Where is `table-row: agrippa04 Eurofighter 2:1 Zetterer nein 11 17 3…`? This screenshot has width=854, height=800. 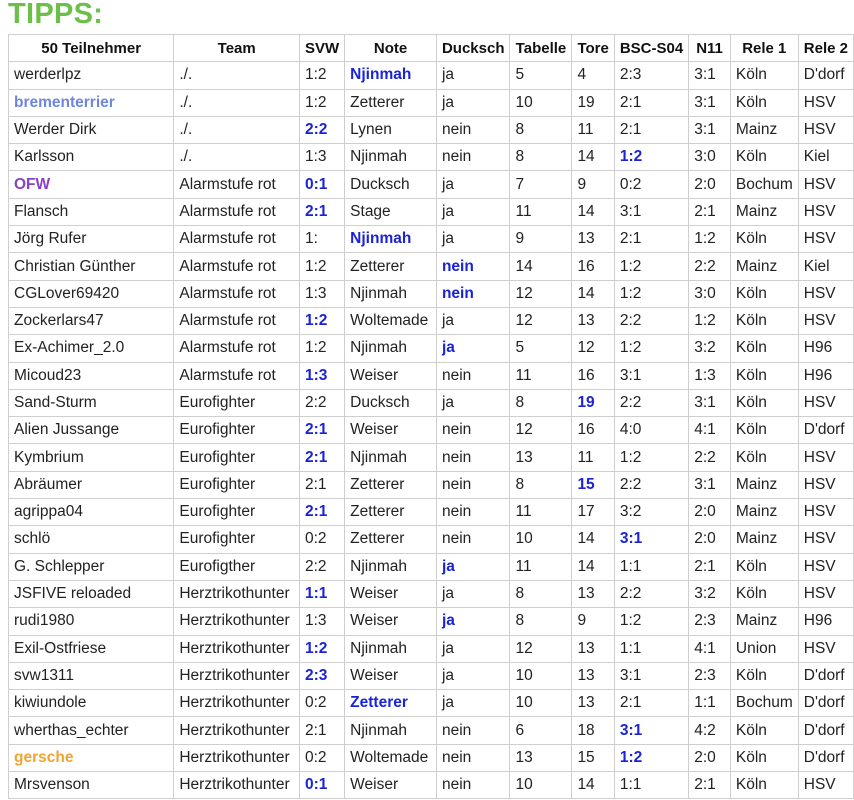
table-row: agrippa04 Eurofighter 2:1 Zetterer nein 11 17 3… is located at coordinates (430, 512).